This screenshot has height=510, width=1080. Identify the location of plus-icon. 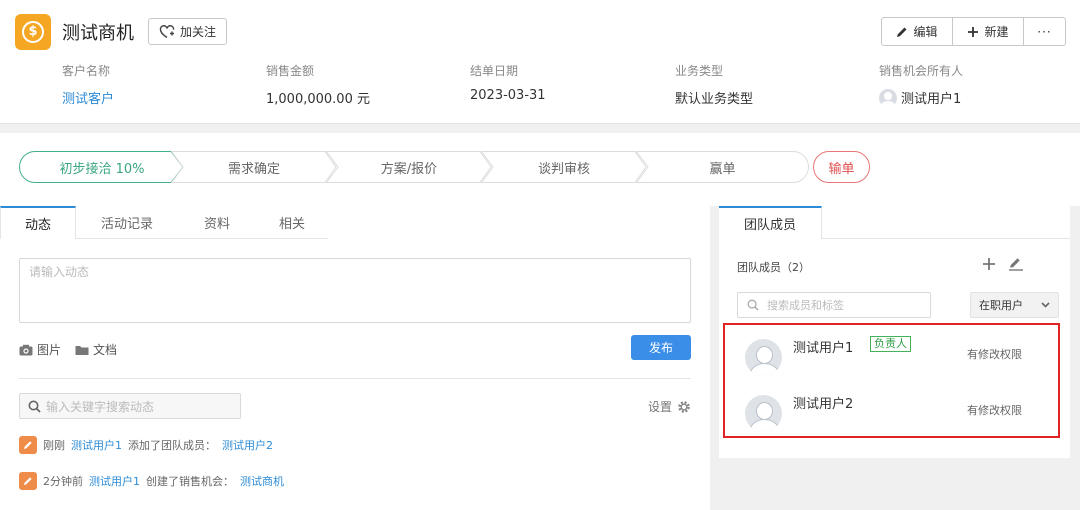
(973, 31).